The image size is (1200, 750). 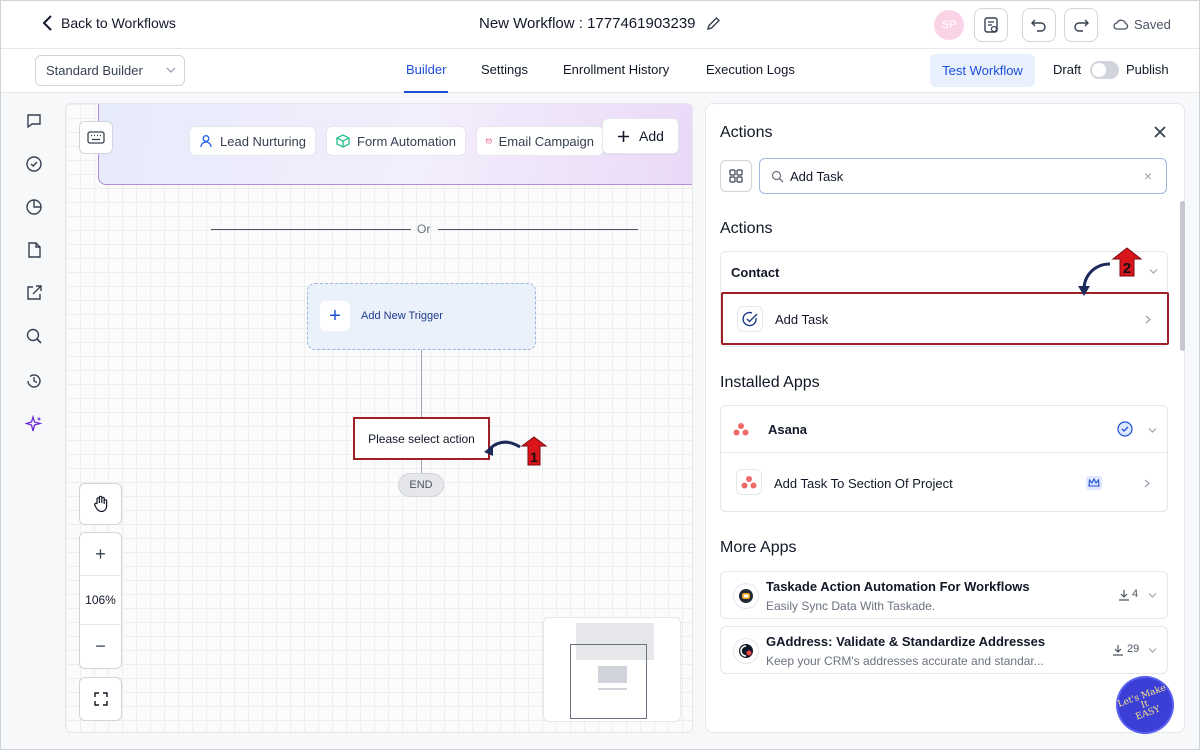 I want to click on keyboard-shortcuts-button, so click(x=96, y=137).